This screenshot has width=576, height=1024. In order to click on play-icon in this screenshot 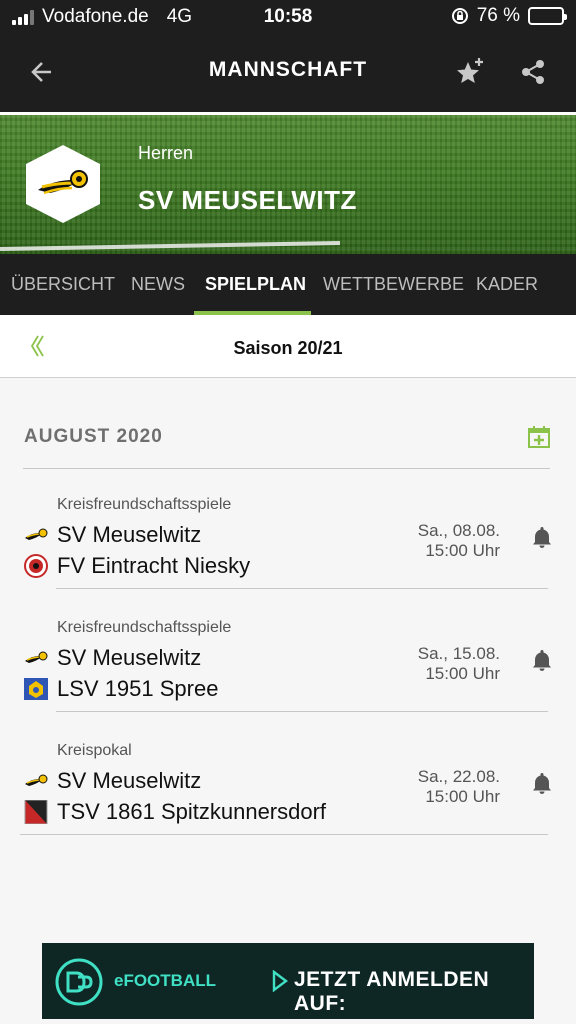, I will do `click(280, 981)`.